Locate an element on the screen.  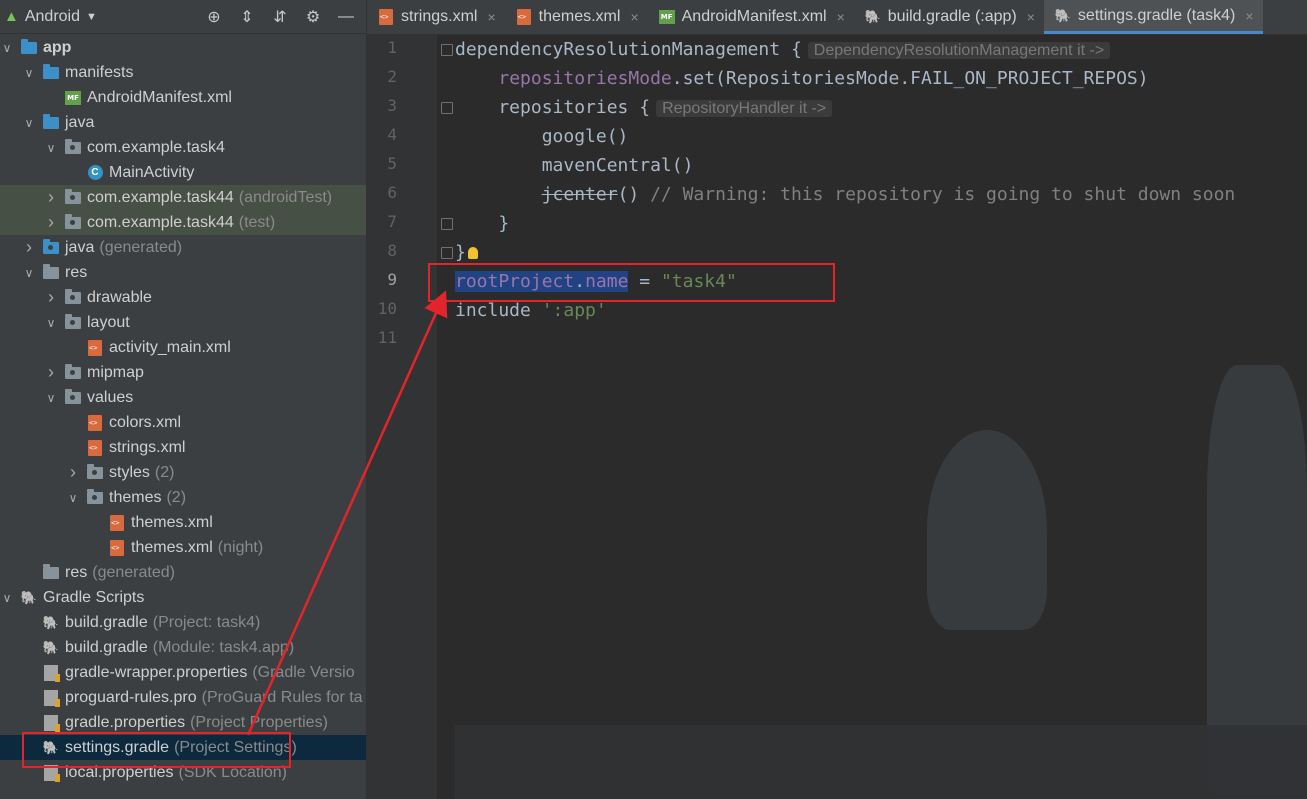
tree-item: ›strings.xml is located at coordinates (183, 447).